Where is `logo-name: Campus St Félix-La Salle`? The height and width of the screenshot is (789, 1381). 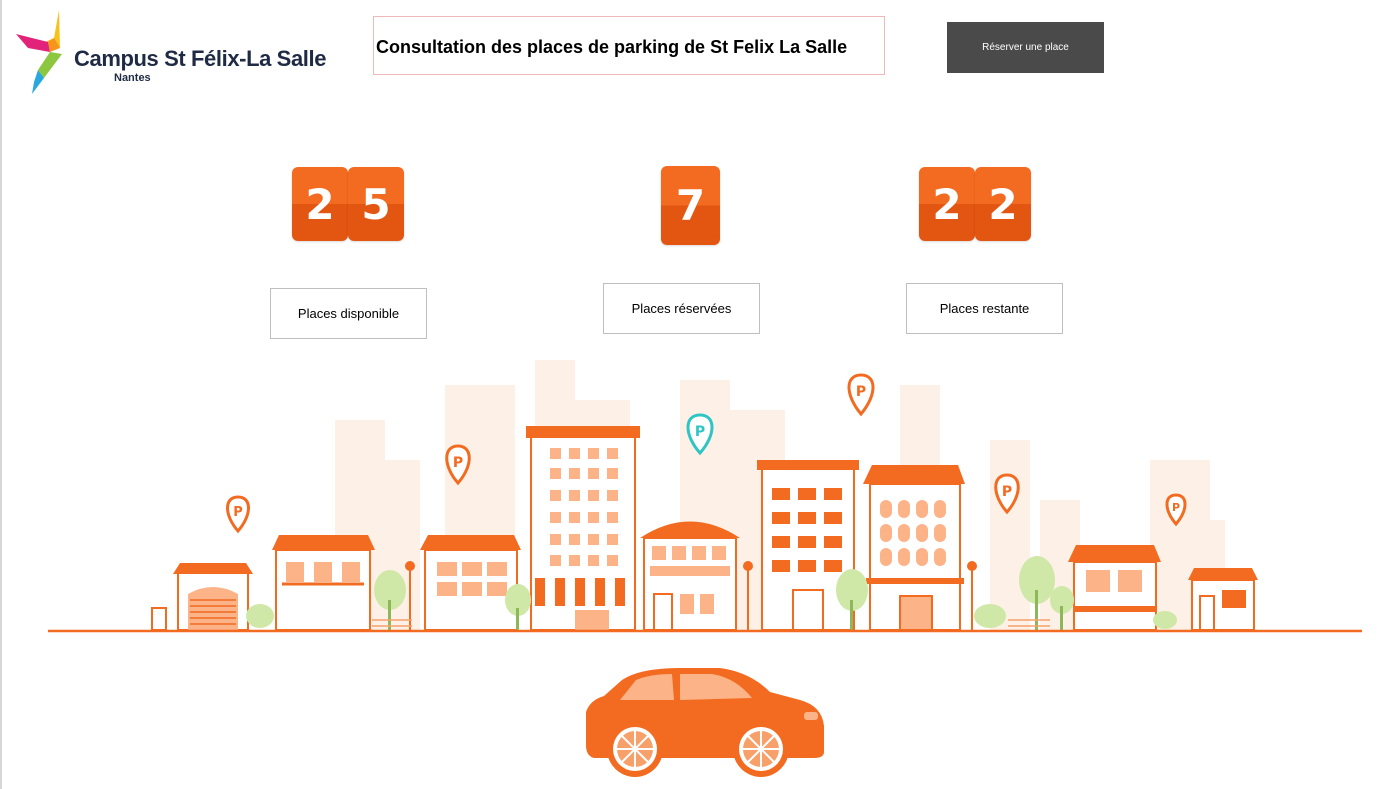 logo-name: Campus St Félix-La Salle is located at coordinates (200, 58).